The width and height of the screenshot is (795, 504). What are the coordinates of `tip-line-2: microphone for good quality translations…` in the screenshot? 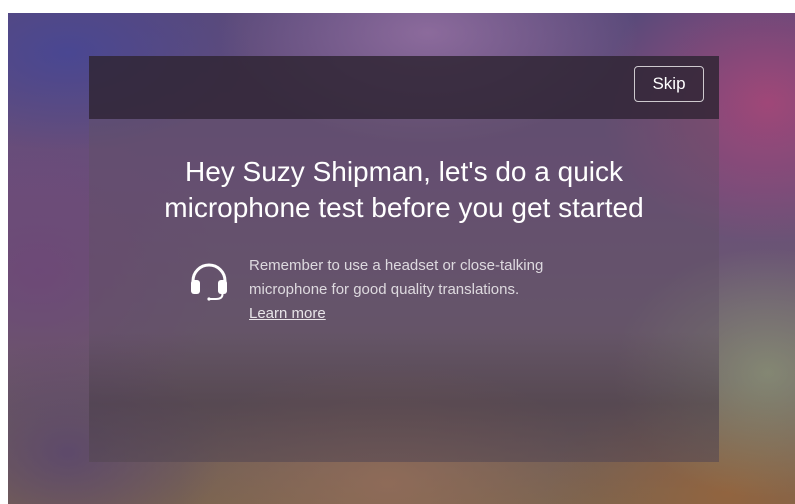 It's located at (384, 289).